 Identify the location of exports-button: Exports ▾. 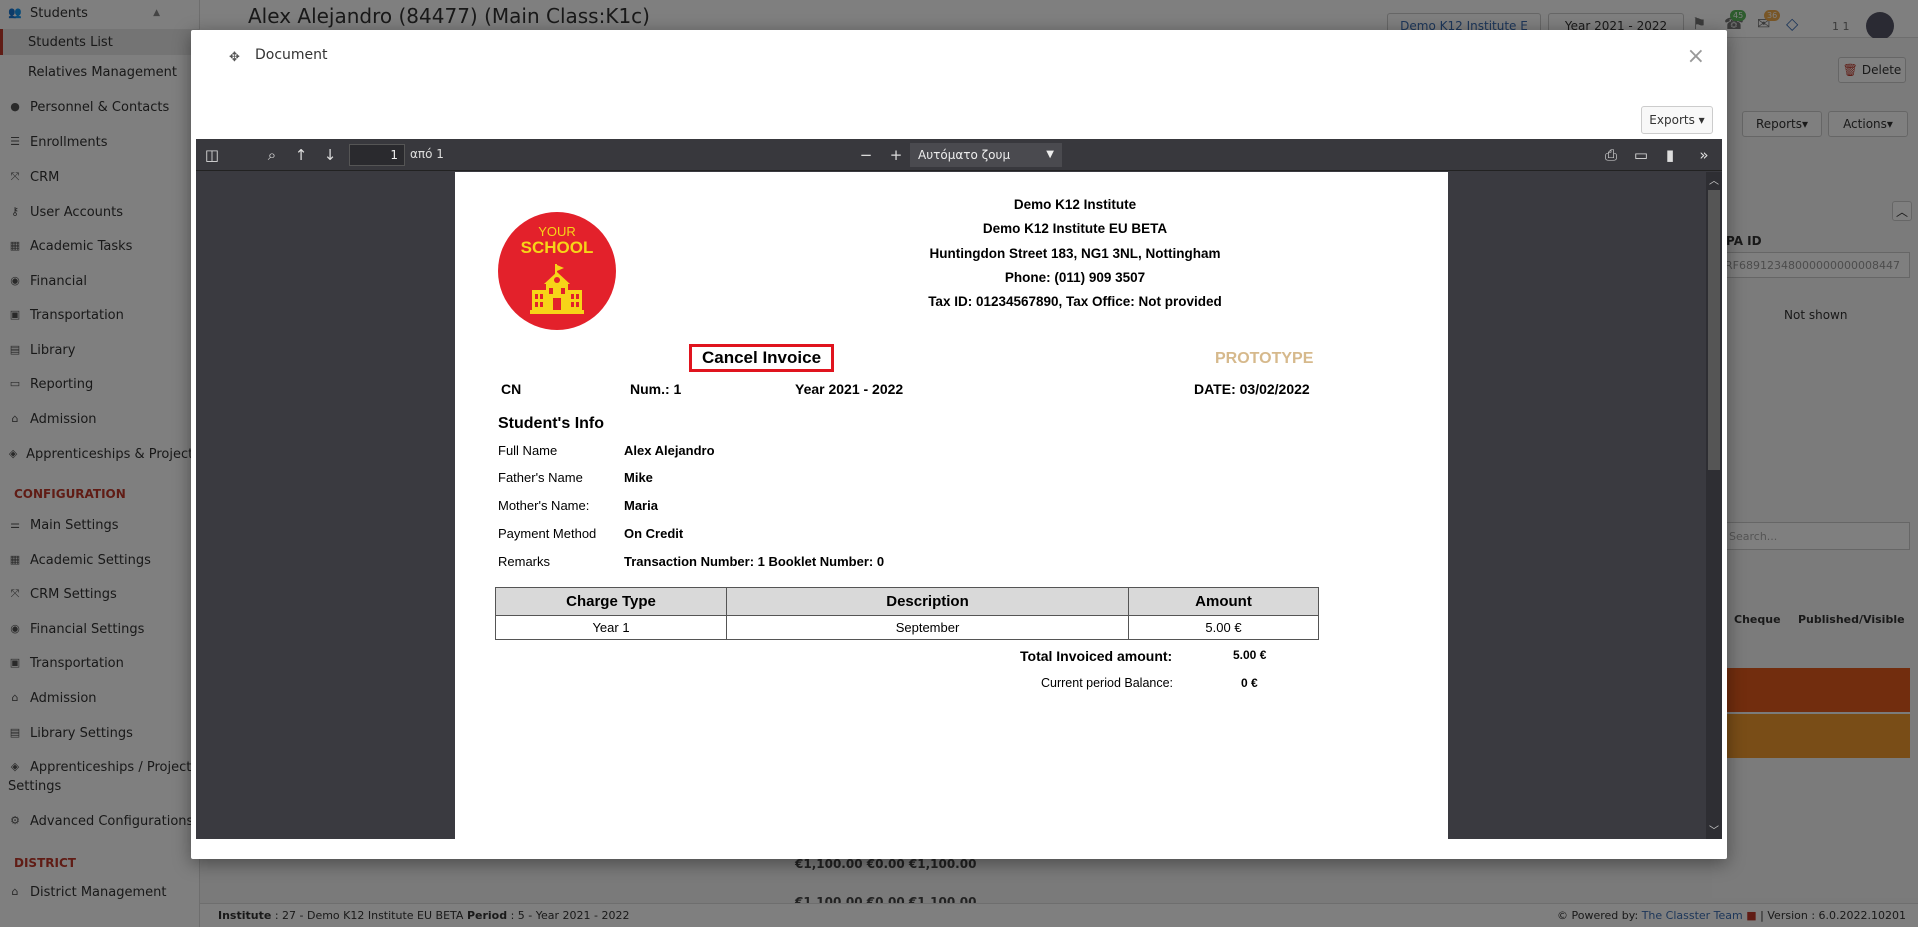
(1677, 120).